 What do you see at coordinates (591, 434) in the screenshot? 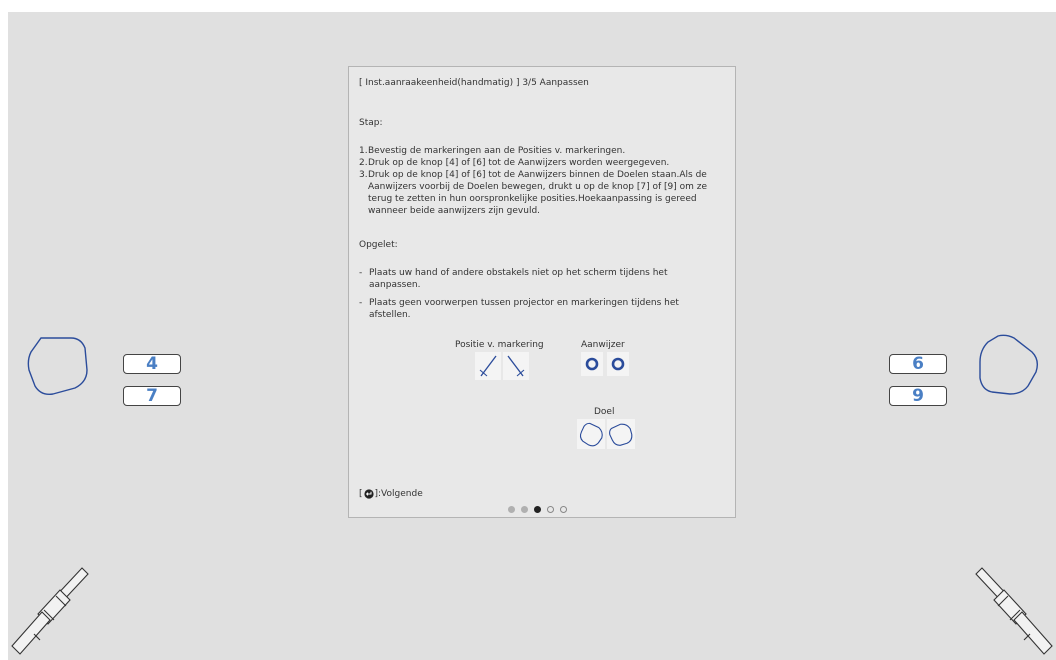
I see `target-left-icon` at bounding box center [591, 434].